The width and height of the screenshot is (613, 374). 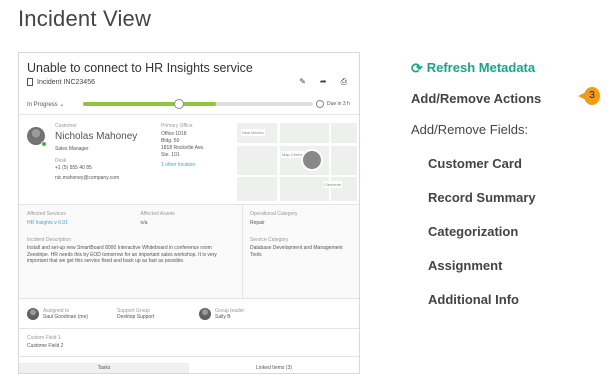 What do you see at coordinates (66, 316) in the screenshot?
I see `assigned-to-value: Saul Goodman (me)` at bounding box center [66, 316].